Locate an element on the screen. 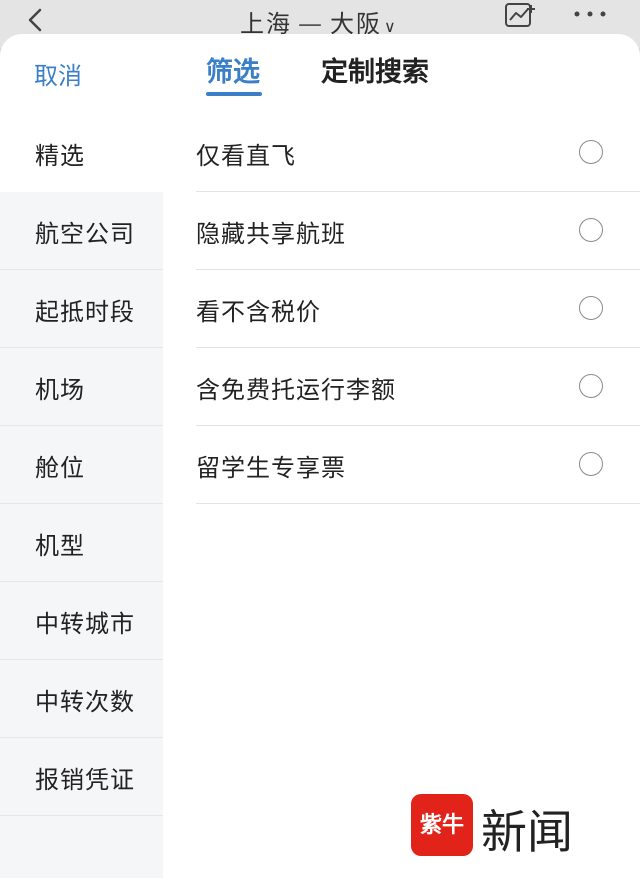 The width and height of the screenshot is (640, 878). category-item-airport: 机场 is located at coordinates (81, 387).